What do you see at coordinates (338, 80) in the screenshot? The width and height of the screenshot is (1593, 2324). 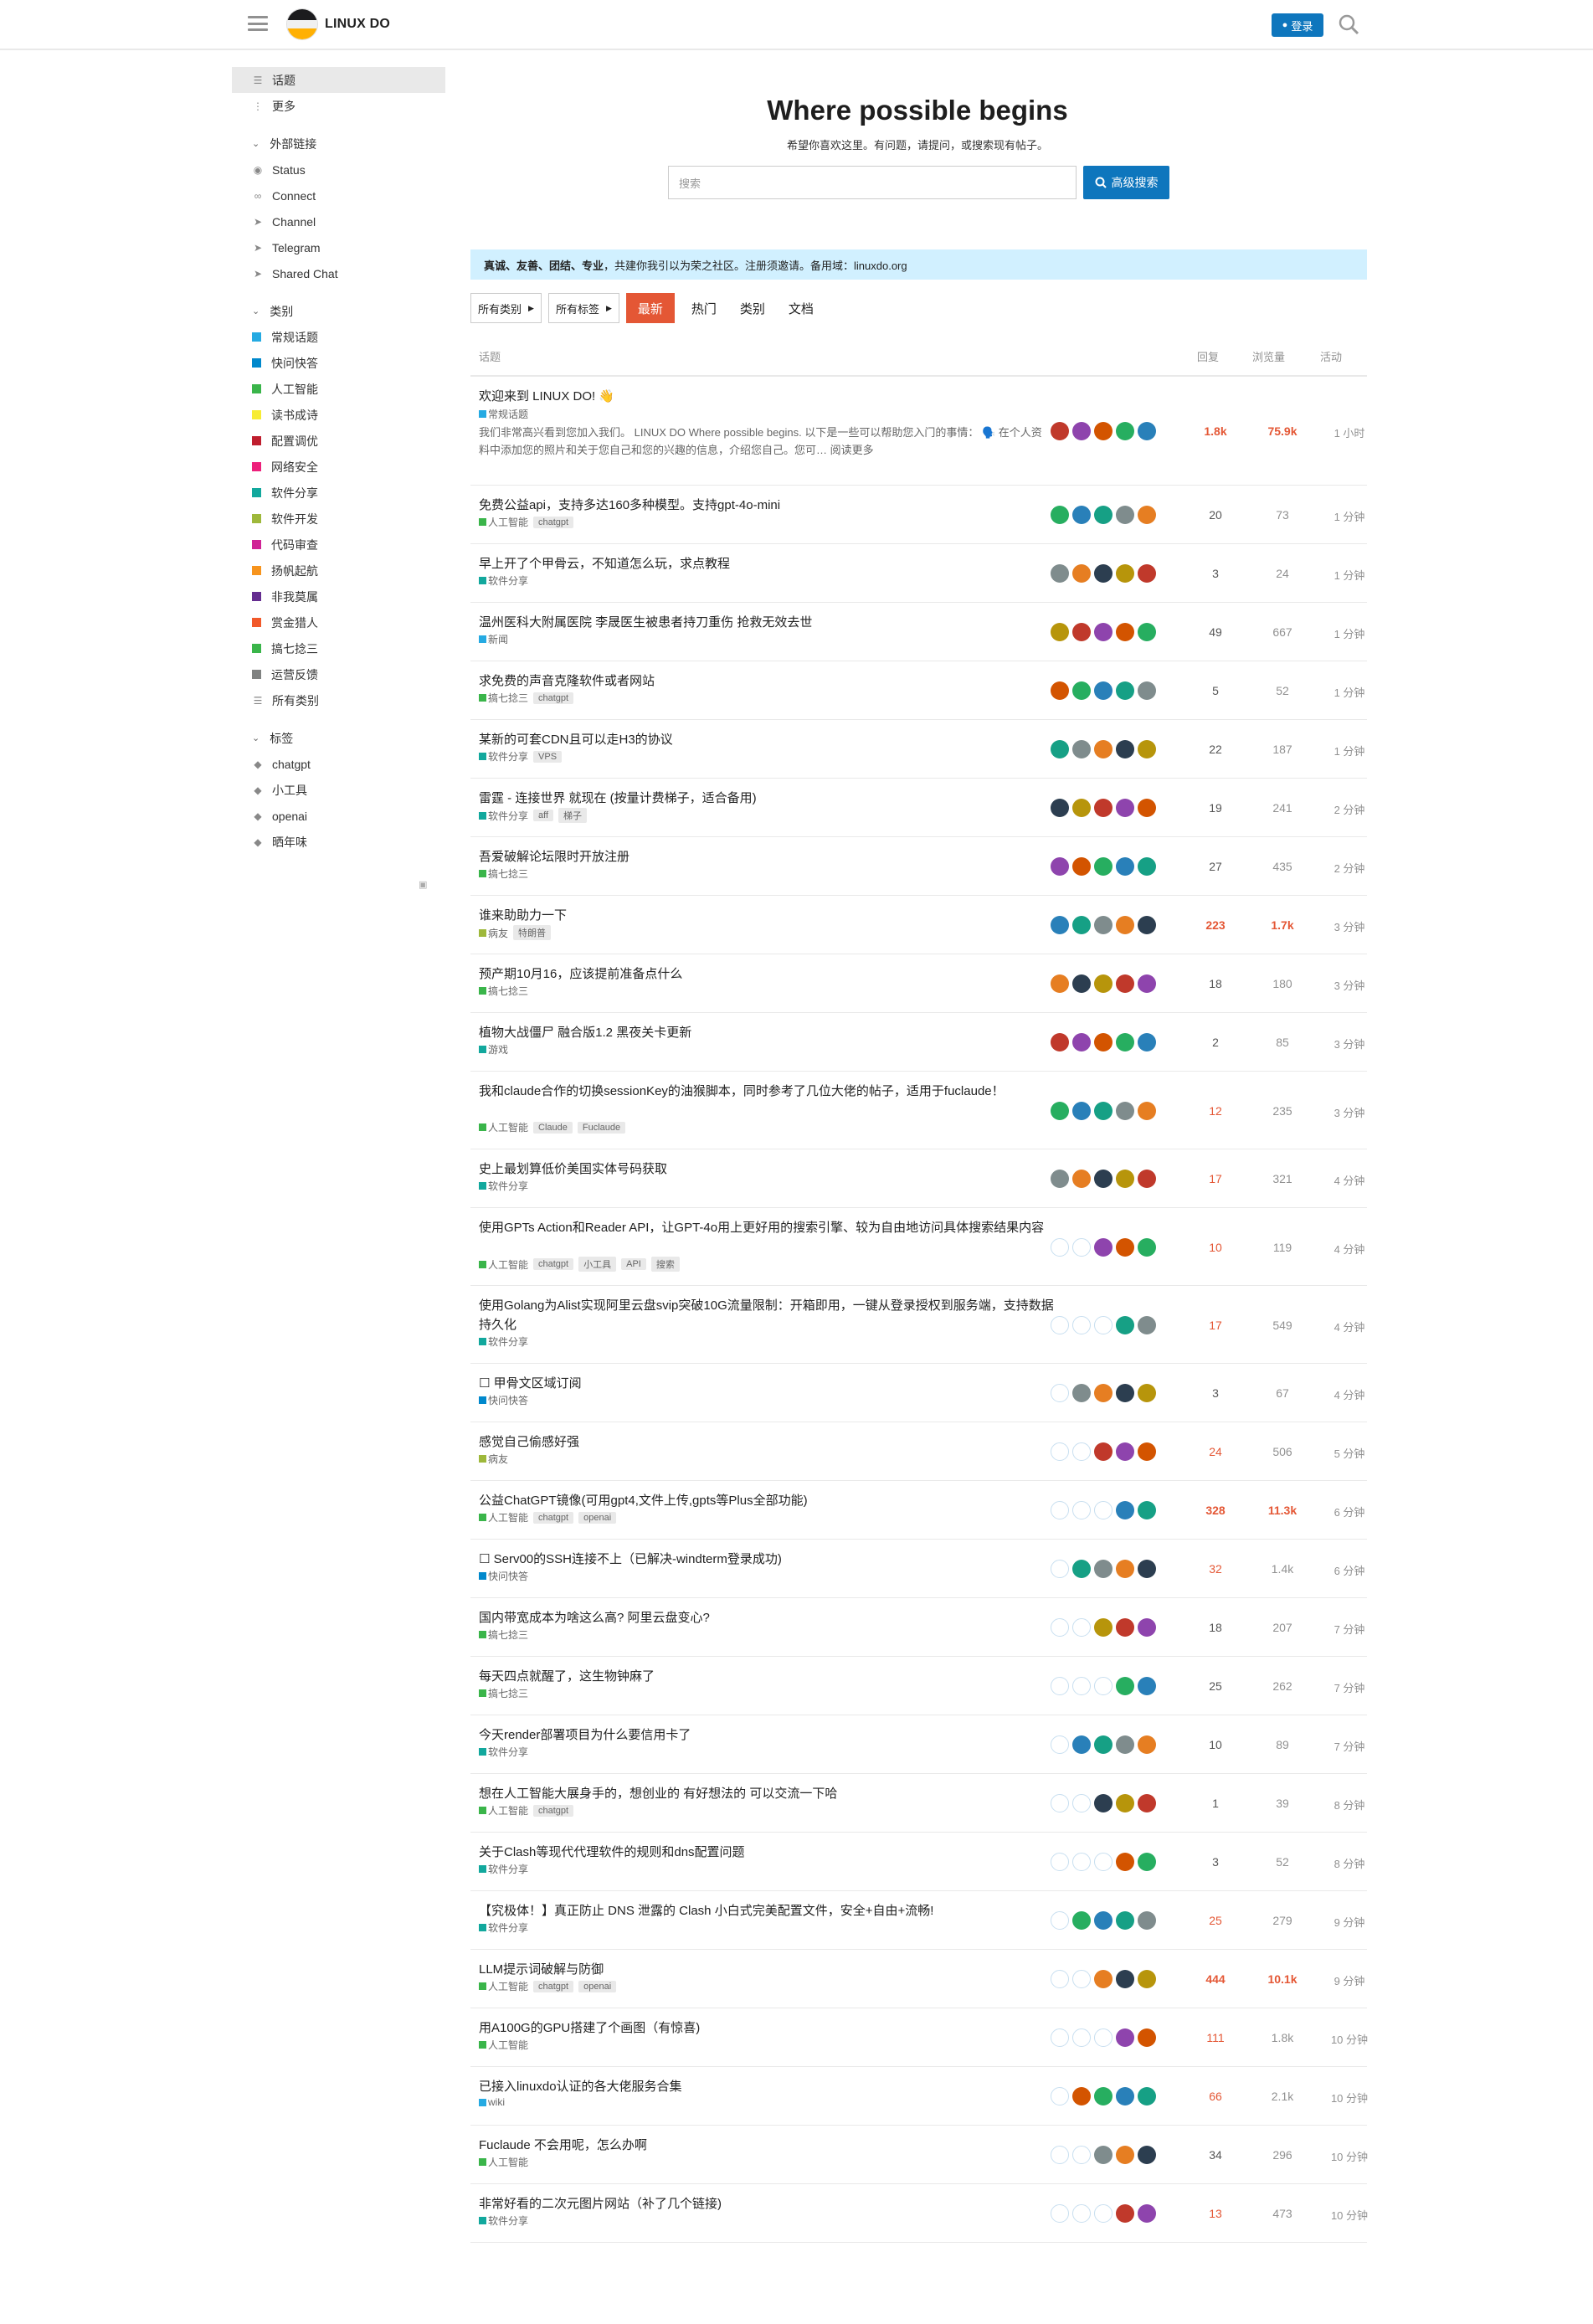 I see `sidebar-item-topics: ☰ 话题` at bounding box center [338, 80].